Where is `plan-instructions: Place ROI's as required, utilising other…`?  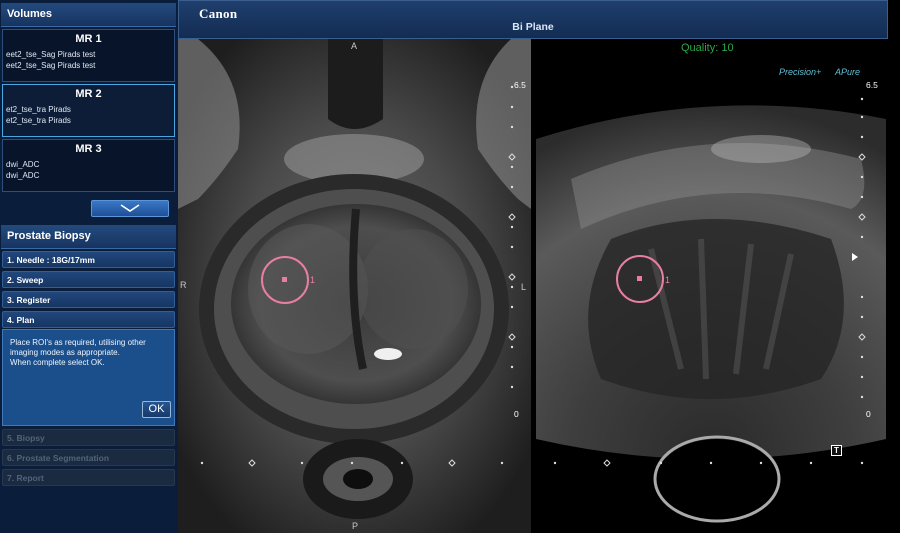
plan-instructions: Place ROI's as required, utilising other… is located at coordinates (88, 349).